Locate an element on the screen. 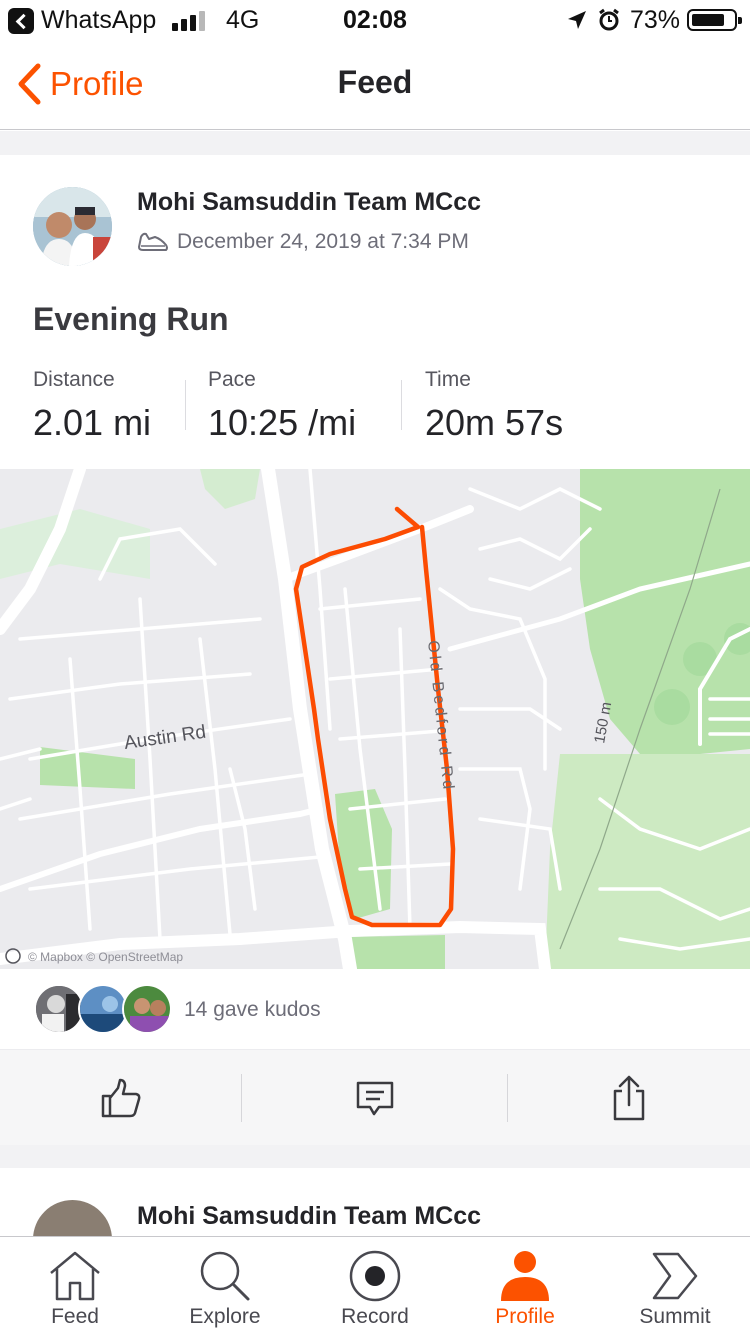 The height and width of the screenshot is (1334, 750). record-icon is located at coordinates (375, 1276).